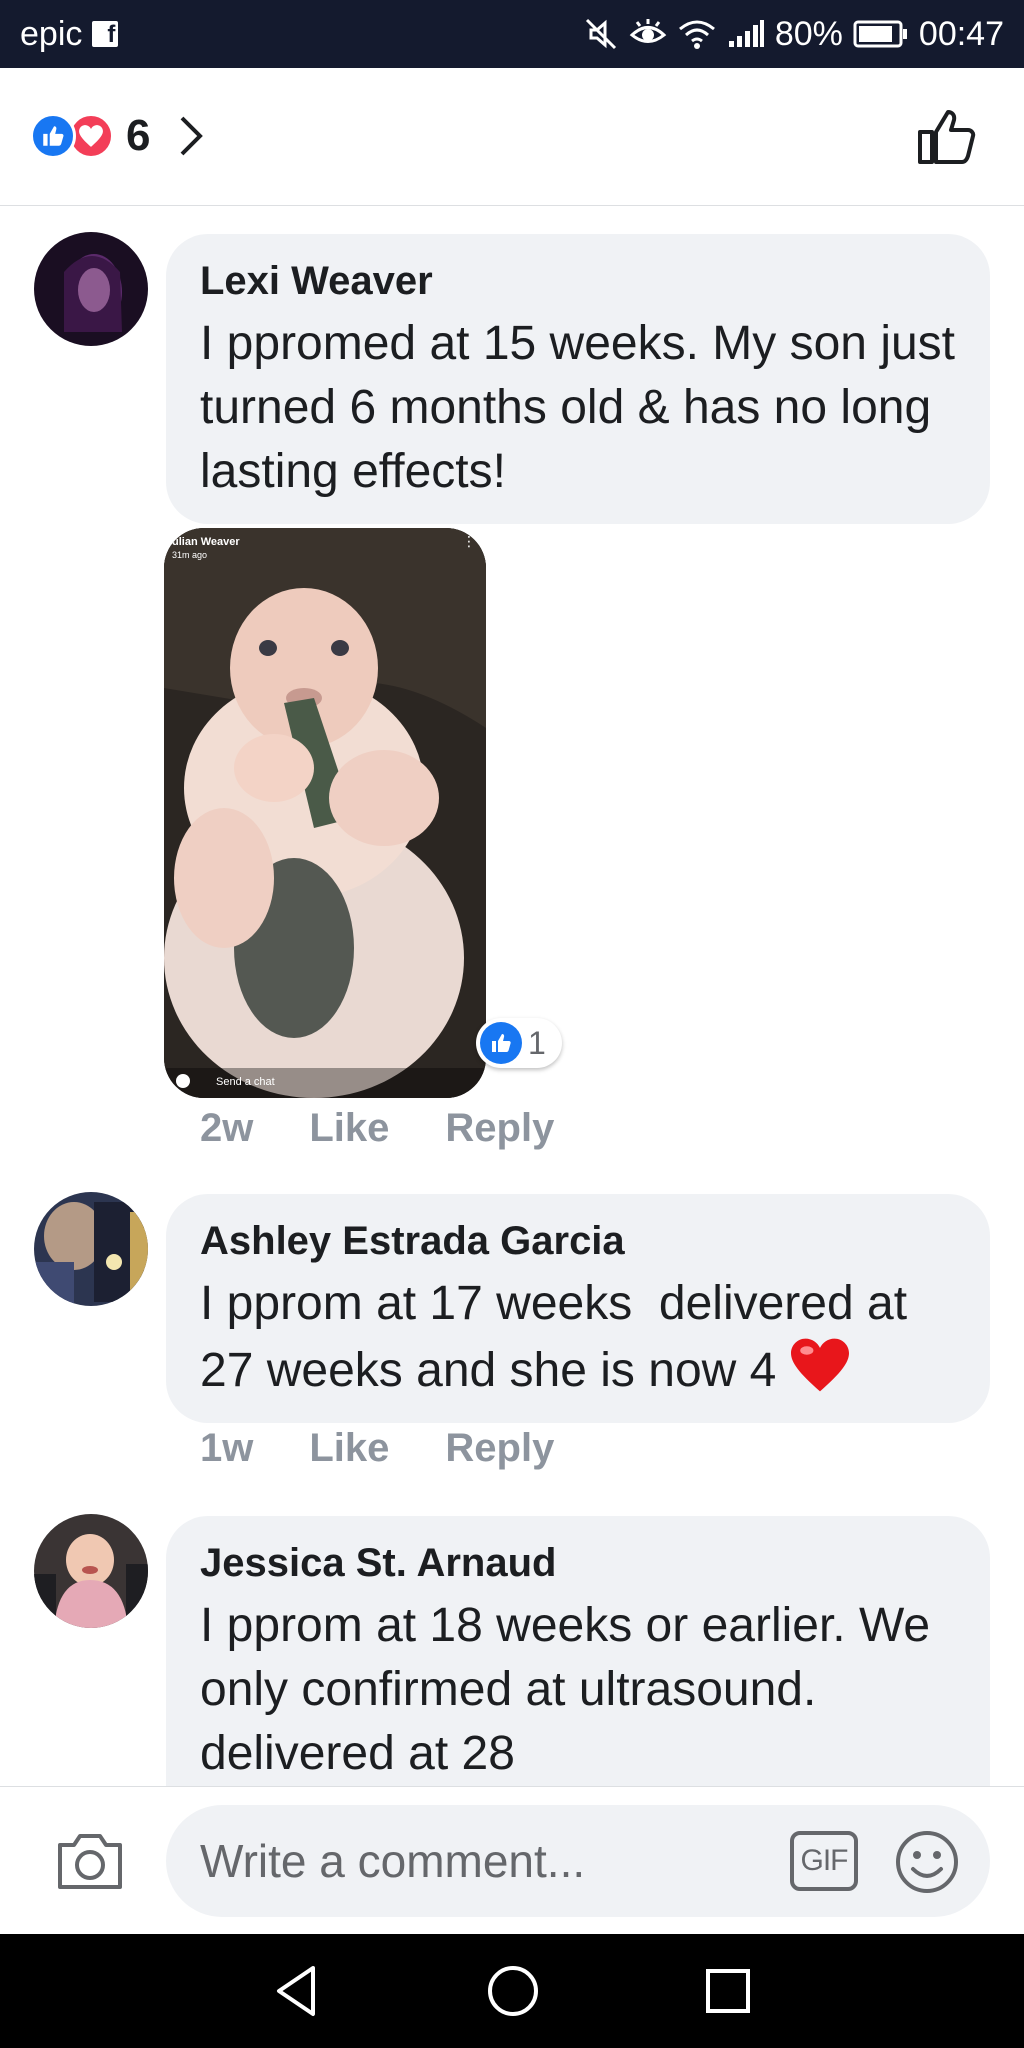 This screenshot has width=1024, height=2048. Describe the element at coordinates (512, 34) in the screenshot. I see `status-bar: epic f 80% 00:47` at that location.